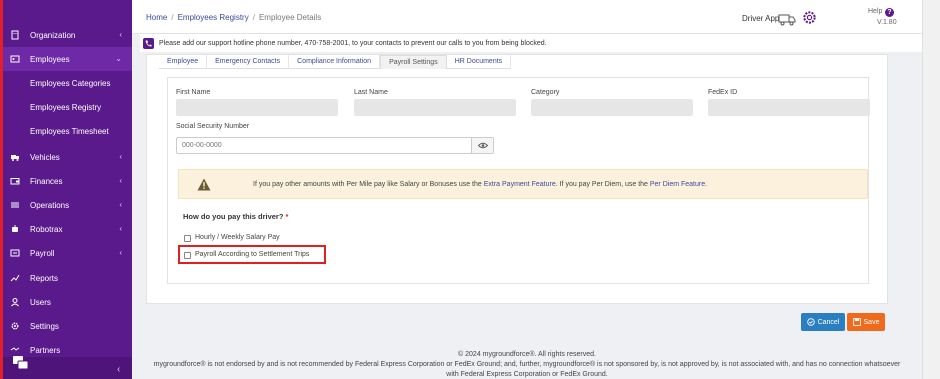 This screenshot has width=940, height=379. Describe the element at coordinates (287, 216) in the screenshot. I see `required-marker: *` at that location.